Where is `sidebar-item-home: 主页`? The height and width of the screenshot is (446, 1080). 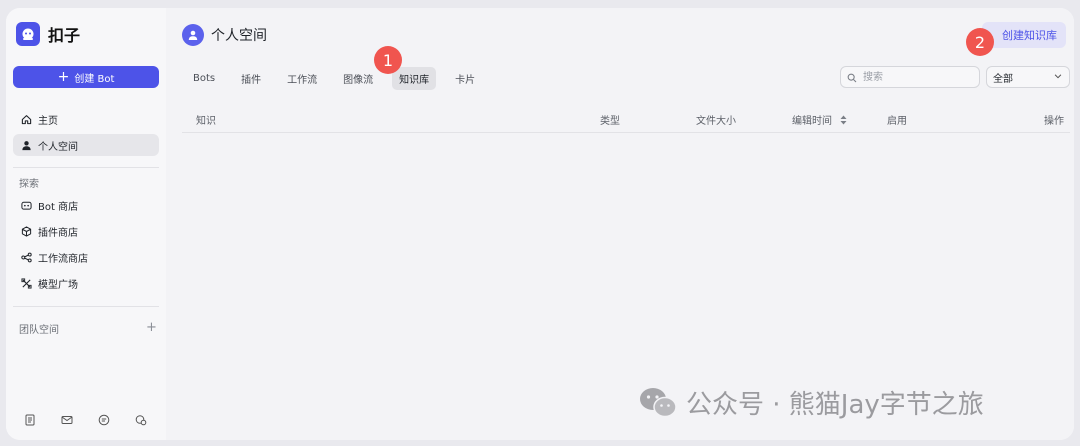 sidebar-item-home: 主页 is located at coordinates (86, 119).